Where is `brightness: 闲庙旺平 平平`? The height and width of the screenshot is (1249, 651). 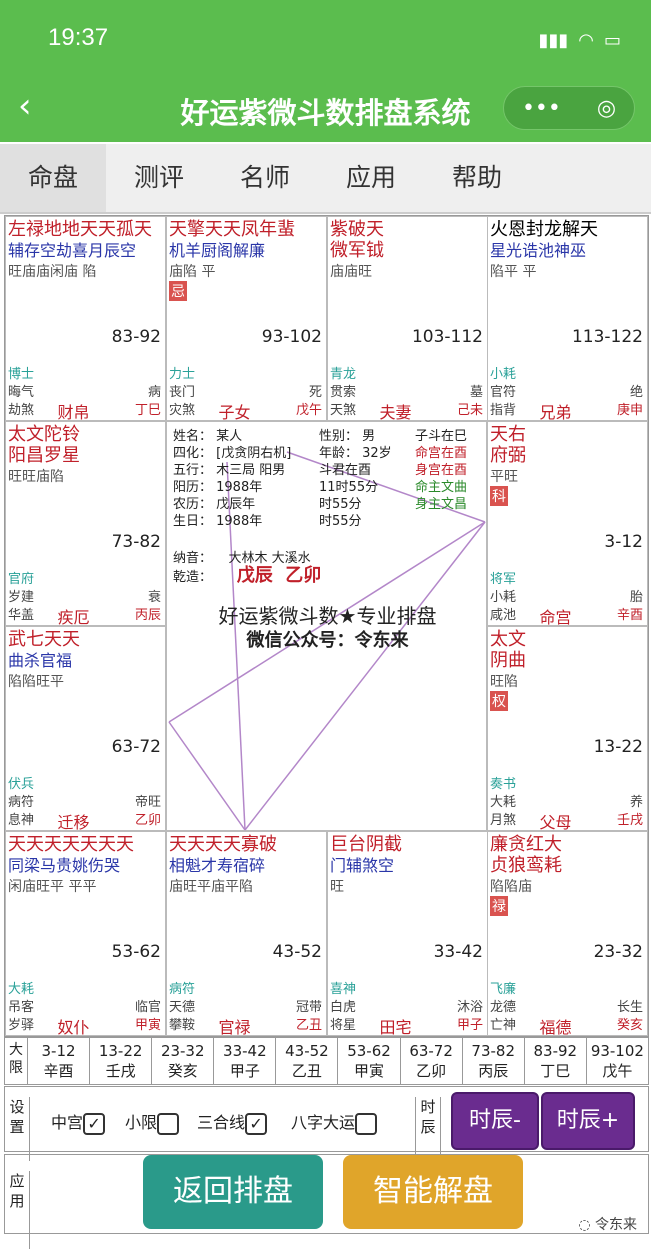 brightness: 闲庙旺平 平平 is located at coordinates (52, 887).